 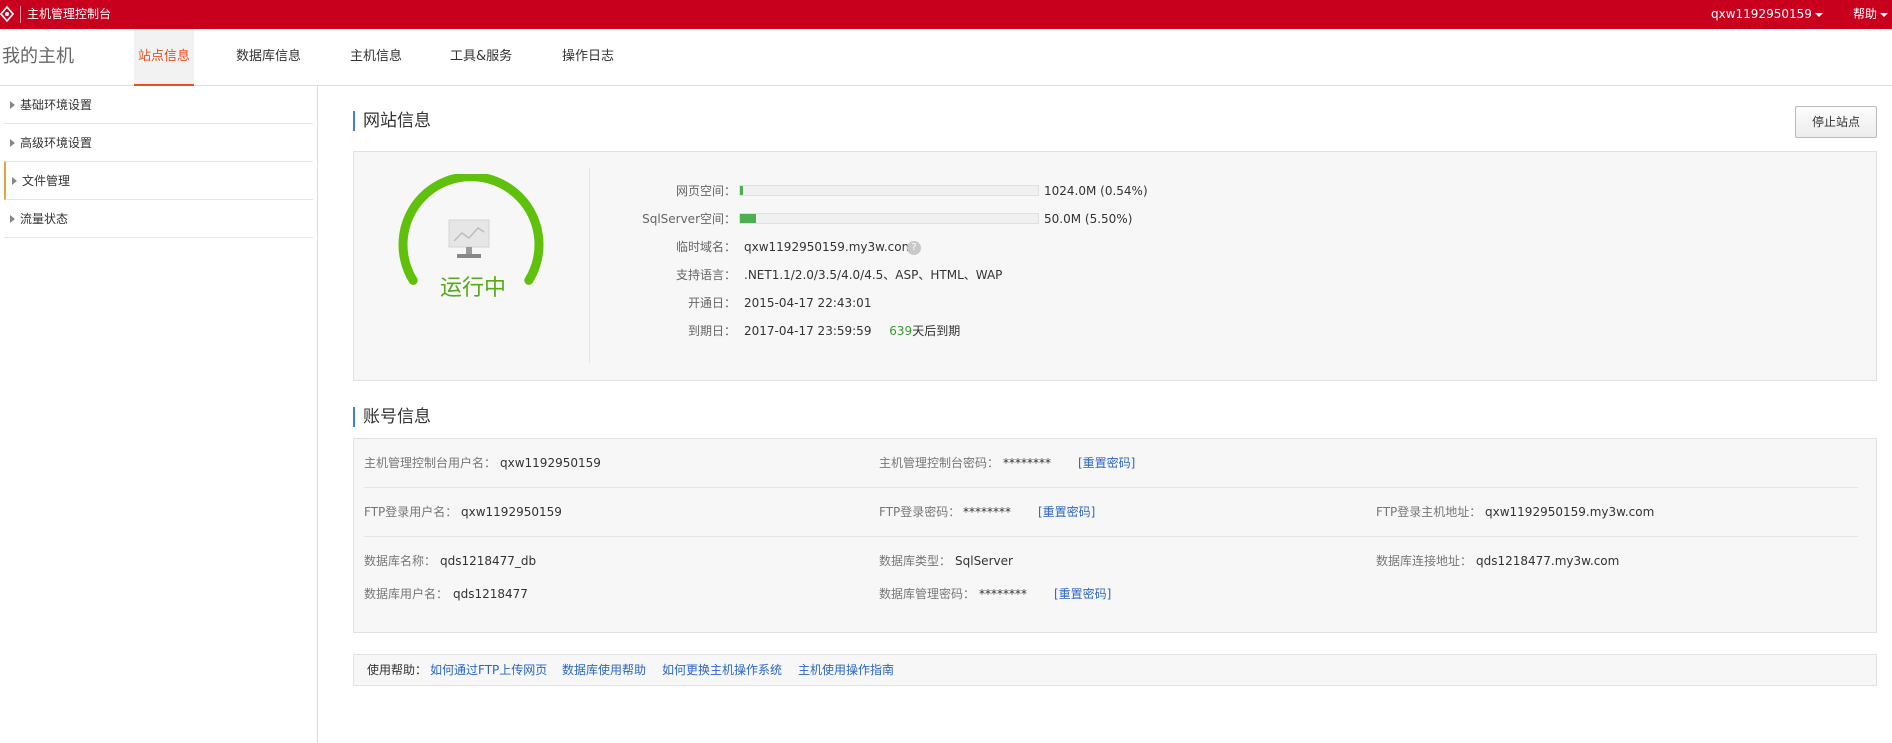 What do you see at coordinates (987, 512) in the screenshot?
I see `ftp-password-value: ********` at bounding box center [987, 512].